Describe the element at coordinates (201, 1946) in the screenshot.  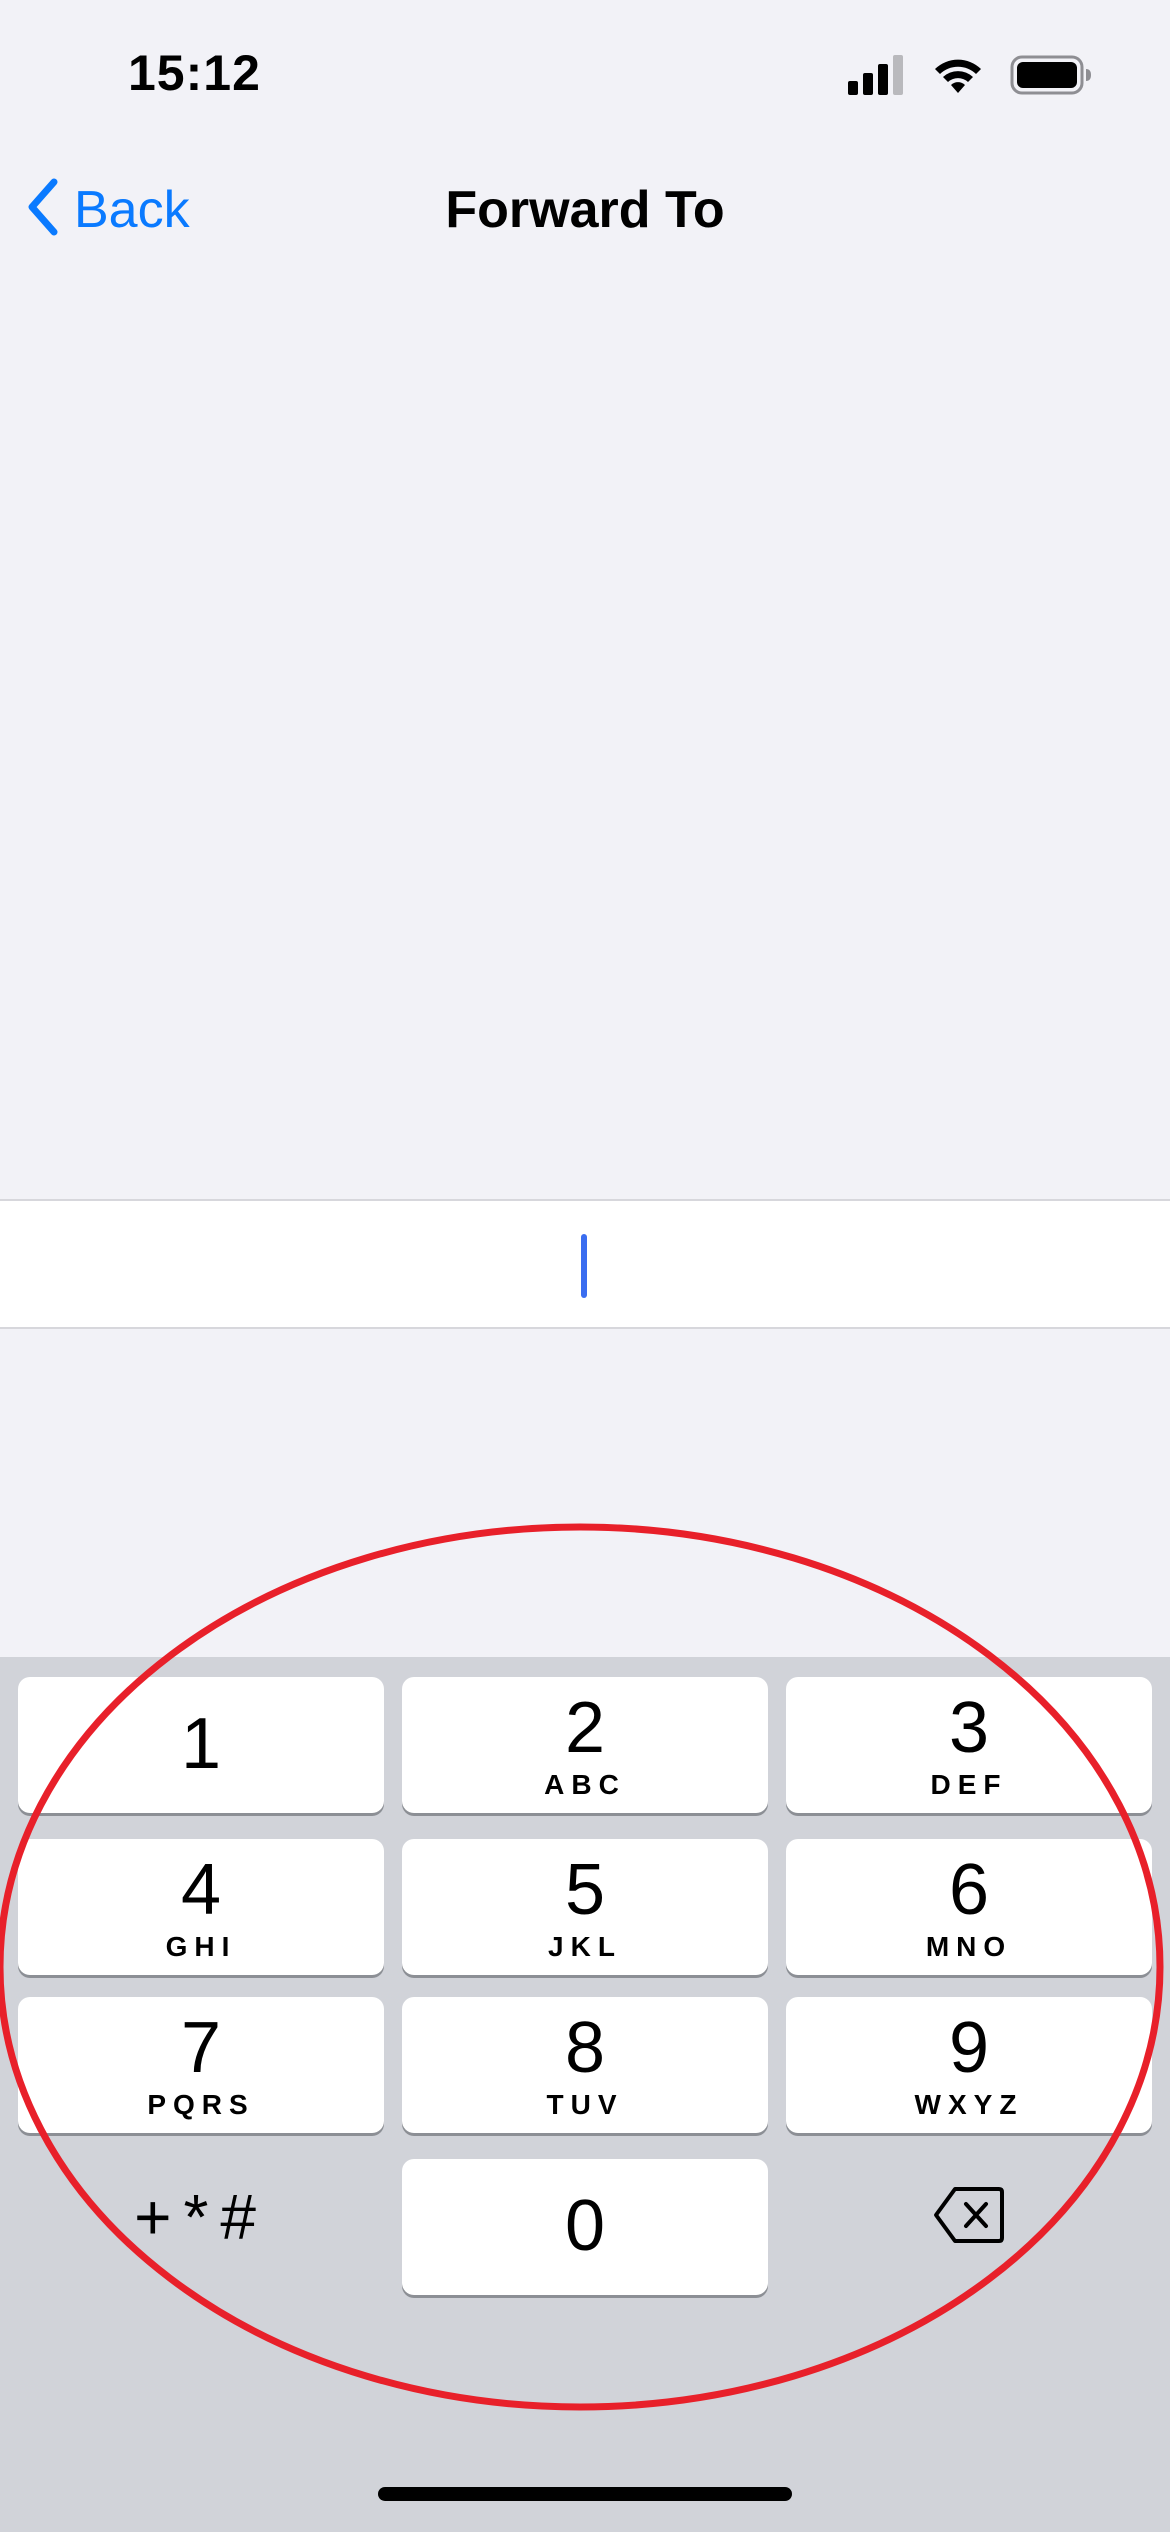
I see `key-letters: GHI` at that location.